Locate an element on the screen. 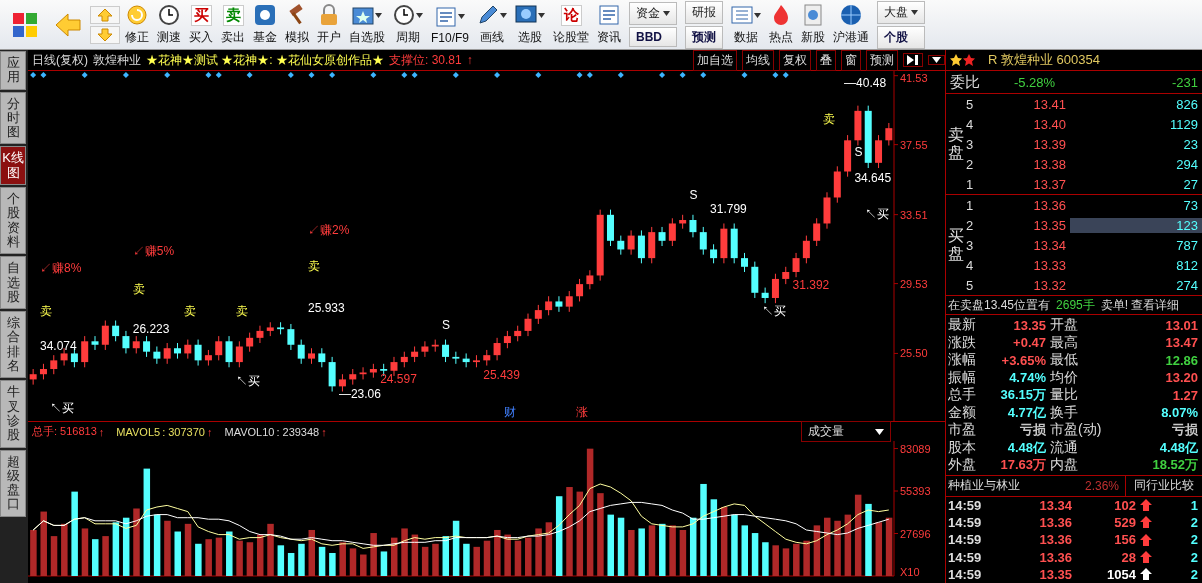 The width and height of the screenshot is (1202, 583). chart-annotation: 24.597 is located at coordinates (398, 378).